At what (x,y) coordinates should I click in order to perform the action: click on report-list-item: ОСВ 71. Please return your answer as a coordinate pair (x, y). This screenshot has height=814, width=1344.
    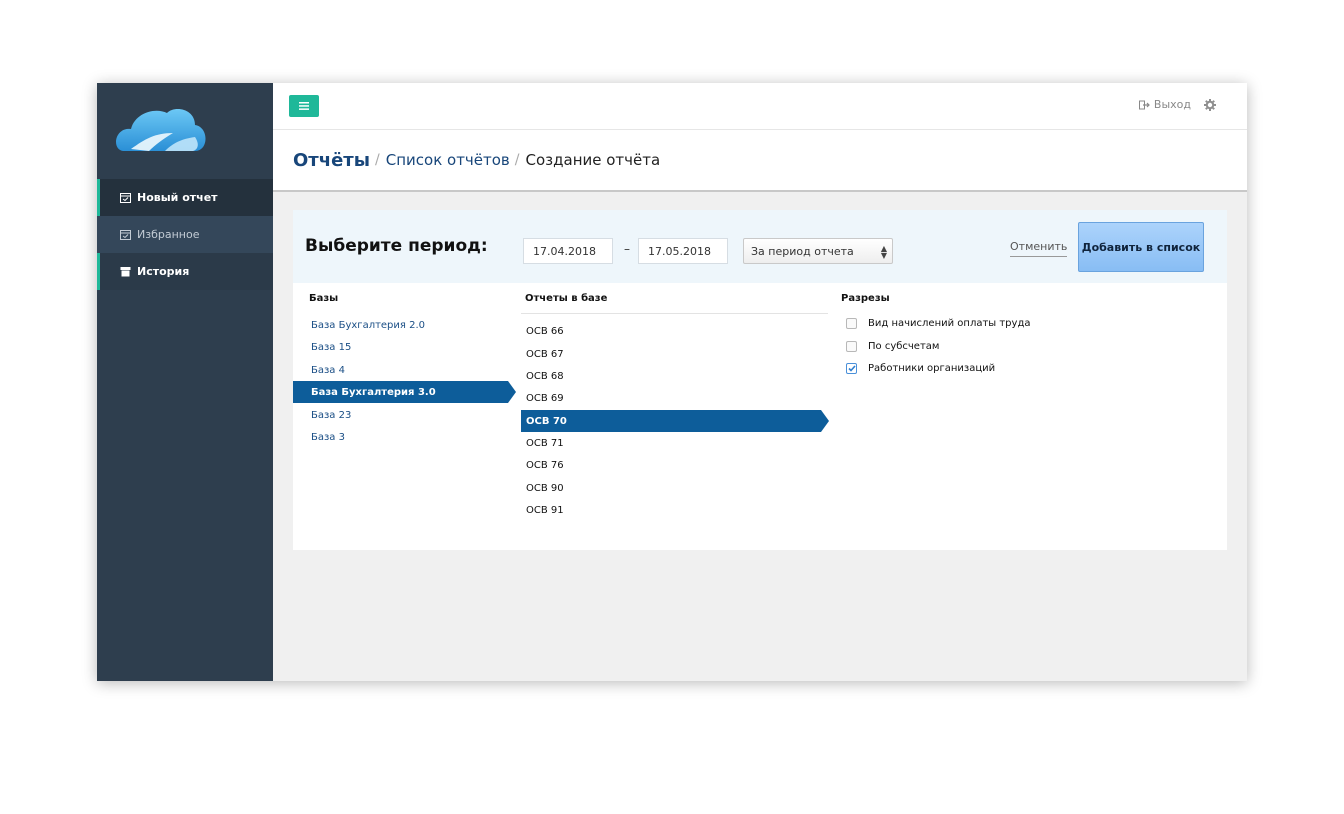
    Looking at the image, I should click on (671, 443).